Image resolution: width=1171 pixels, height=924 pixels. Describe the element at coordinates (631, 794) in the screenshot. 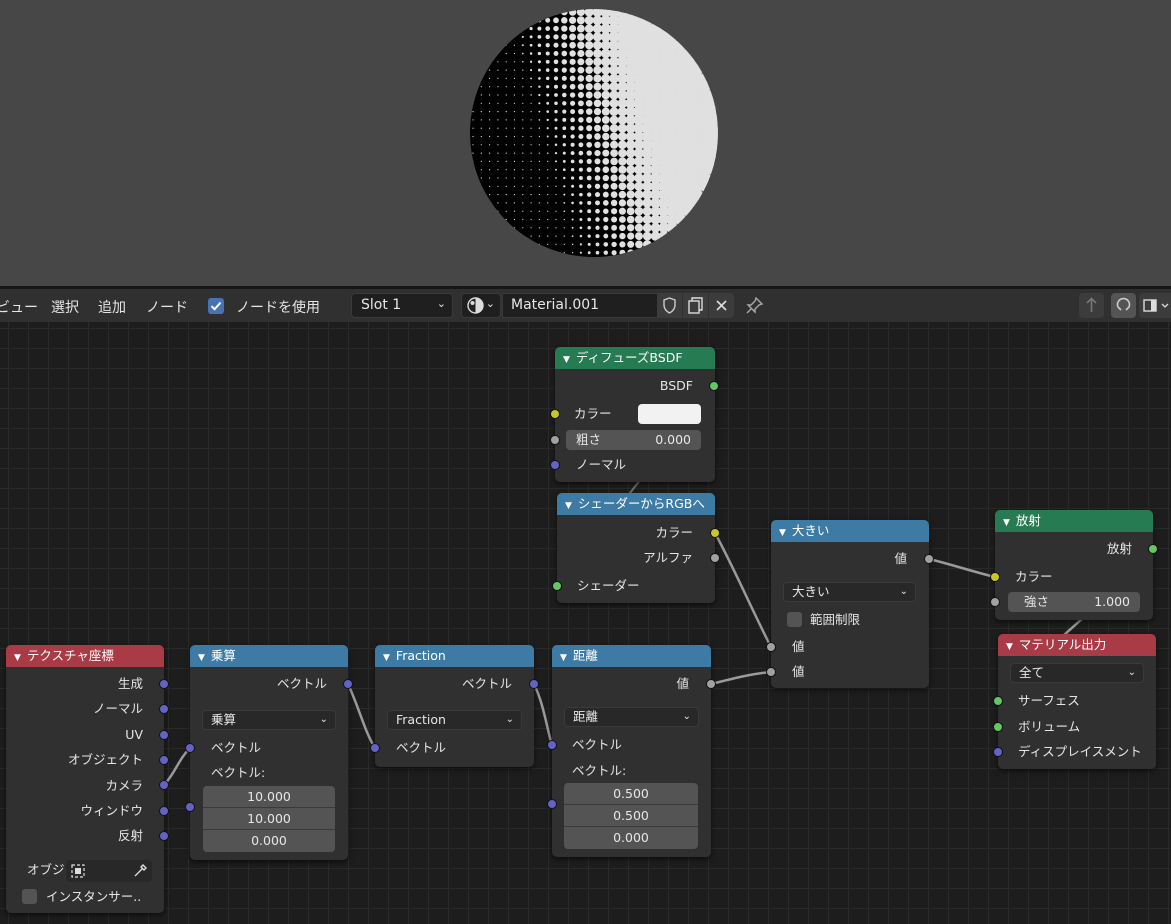

I see `vector-x-field: 0.500` at that location.